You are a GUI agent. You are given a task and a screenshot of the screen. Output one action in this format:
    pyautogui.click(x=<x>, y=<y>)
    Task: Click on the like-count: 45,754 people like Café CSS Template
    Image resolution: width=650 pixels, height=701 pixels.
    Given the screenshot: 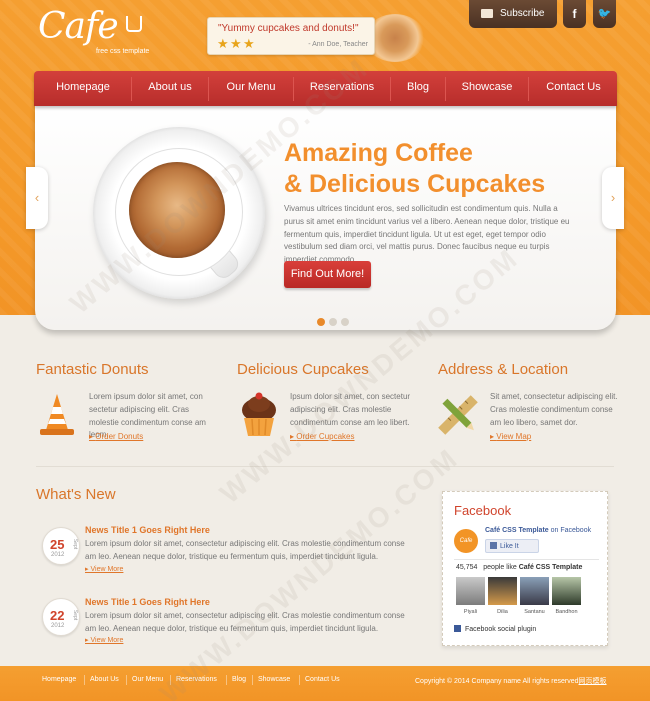 What is the action you would take?
    pyautogui.click(x=519, y=567)
    